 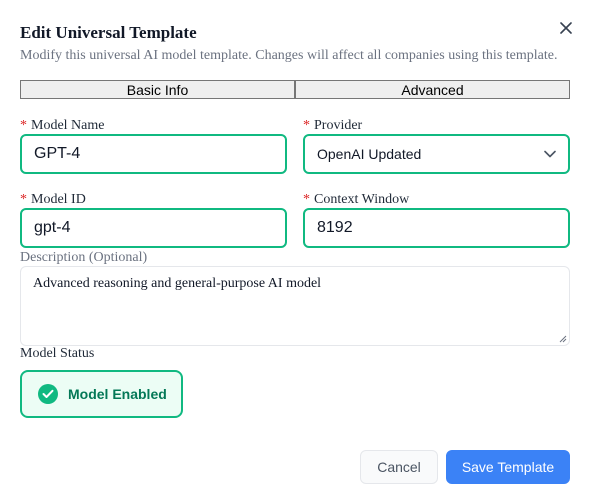 What do you see at coordinates (48, 394) in the screenshot?
I see `check-circle-icon` at bounding box center [48, 394].